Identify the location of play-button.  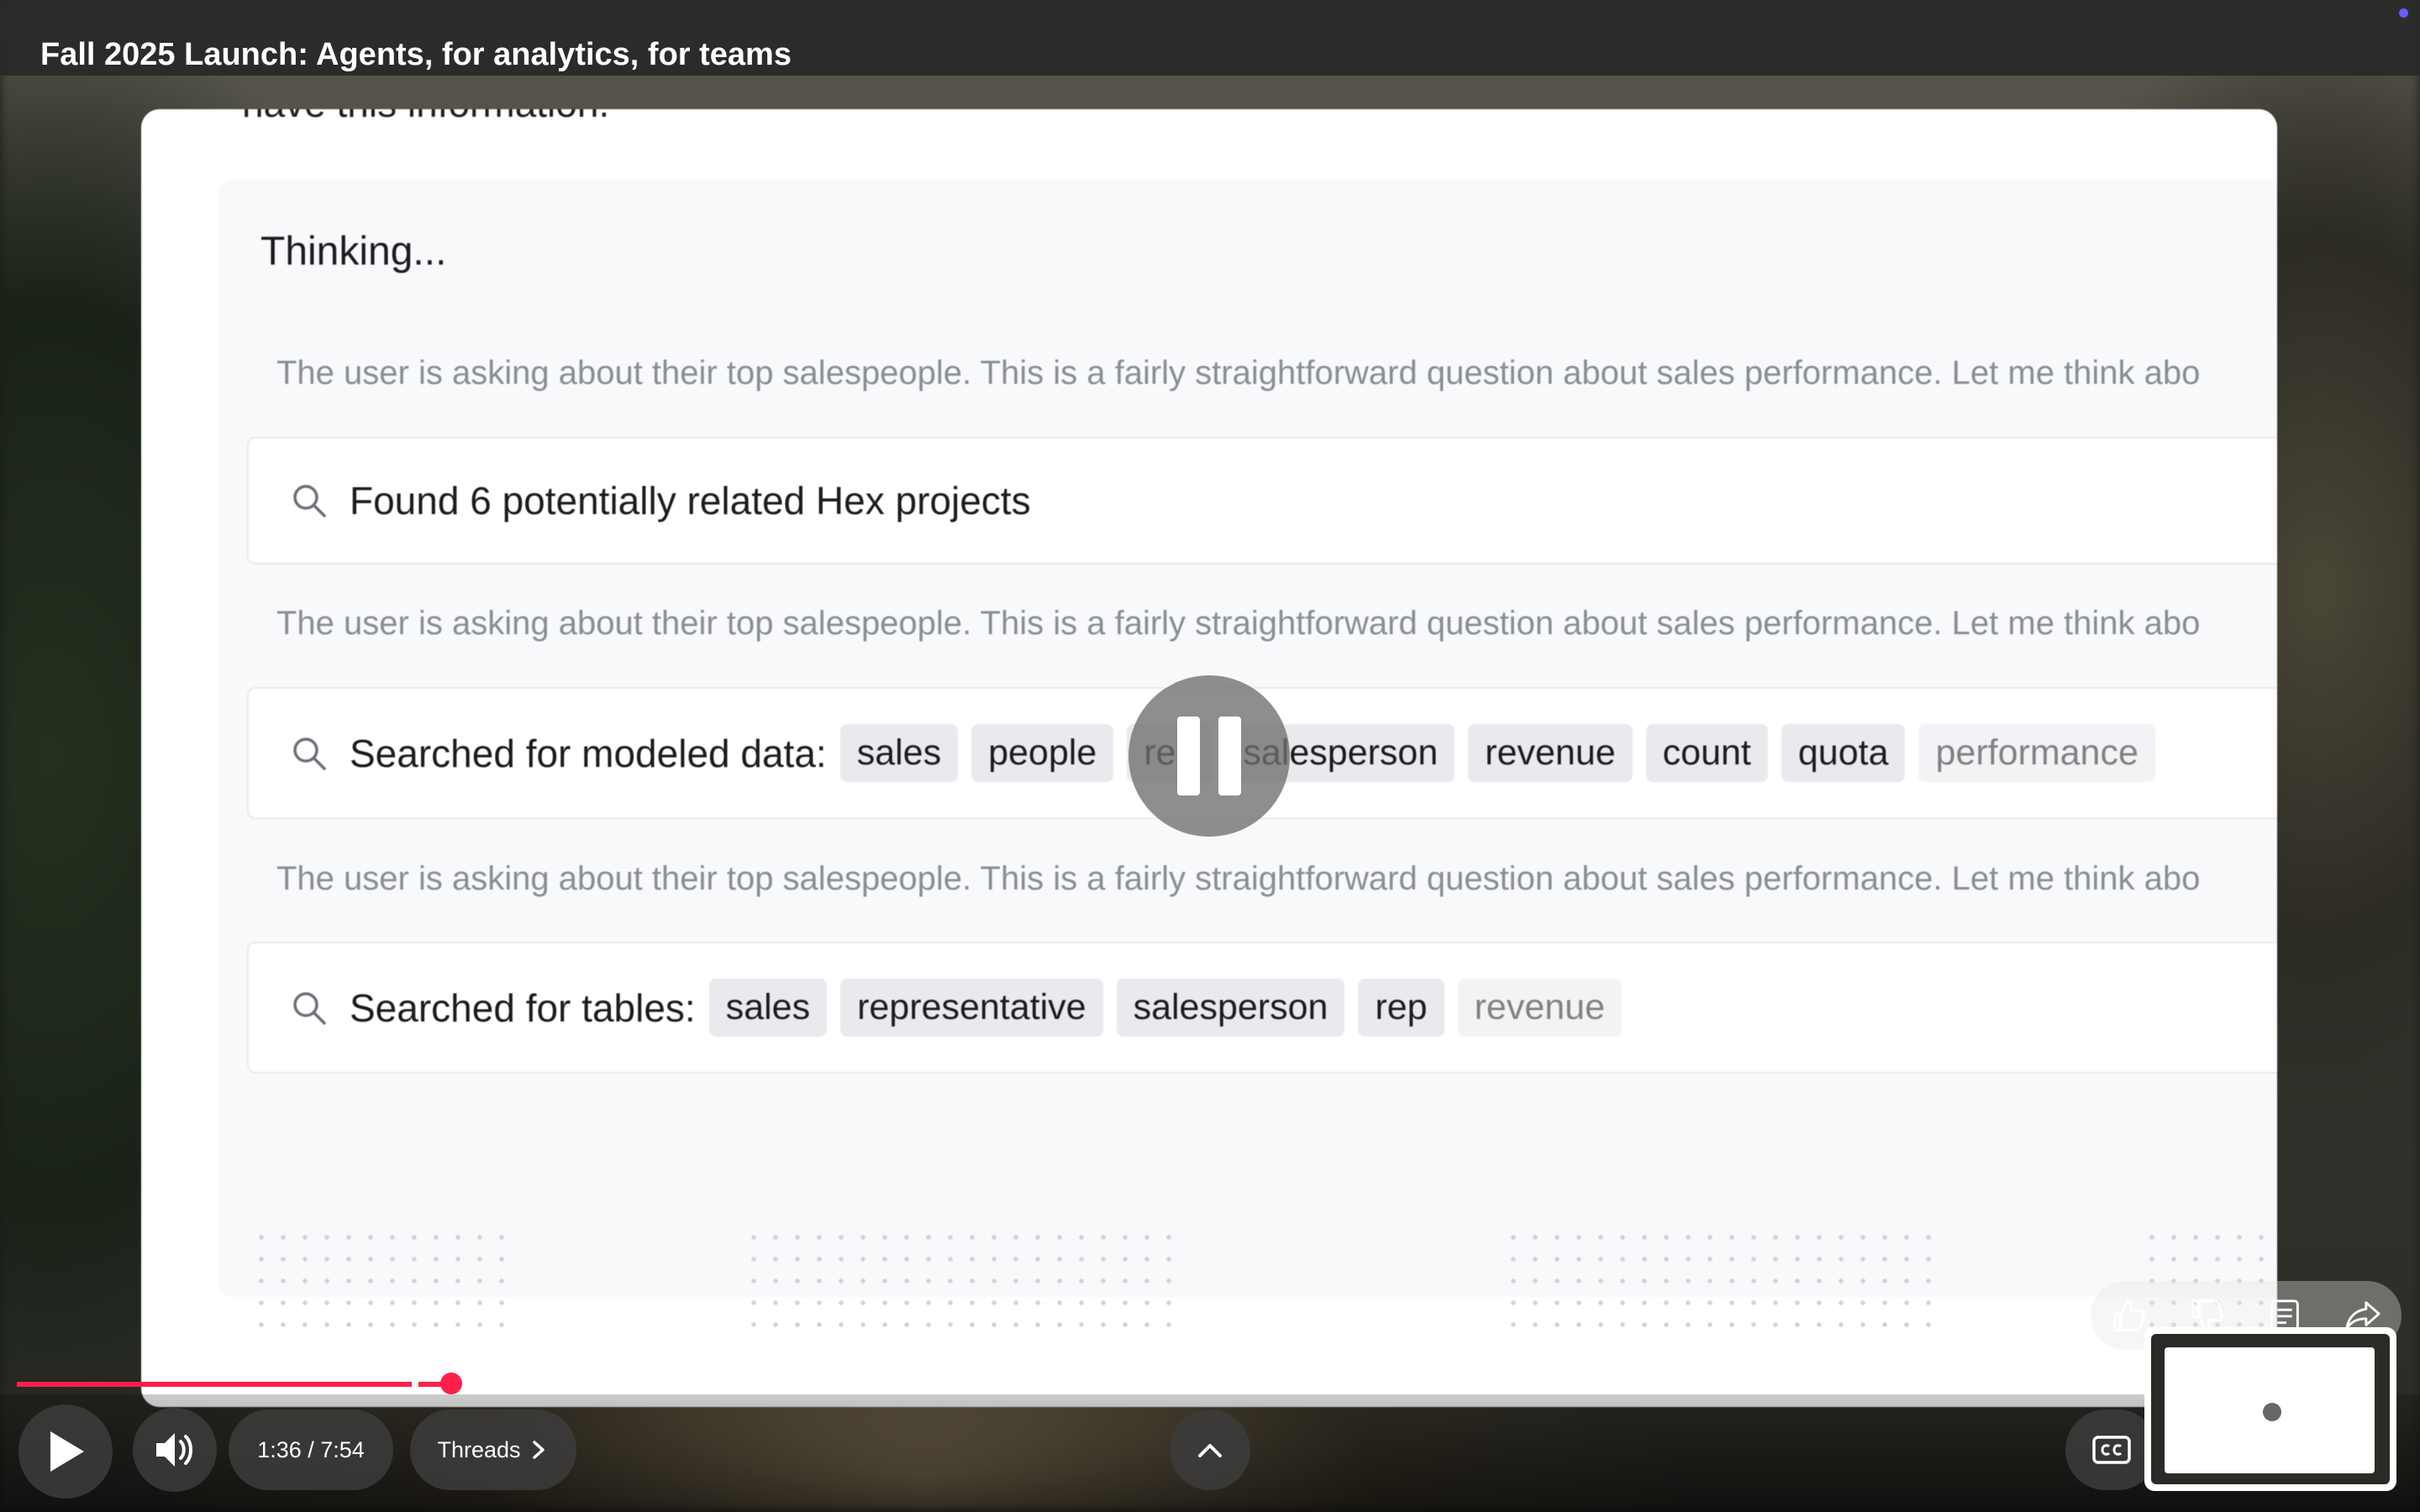
(65, 1451).